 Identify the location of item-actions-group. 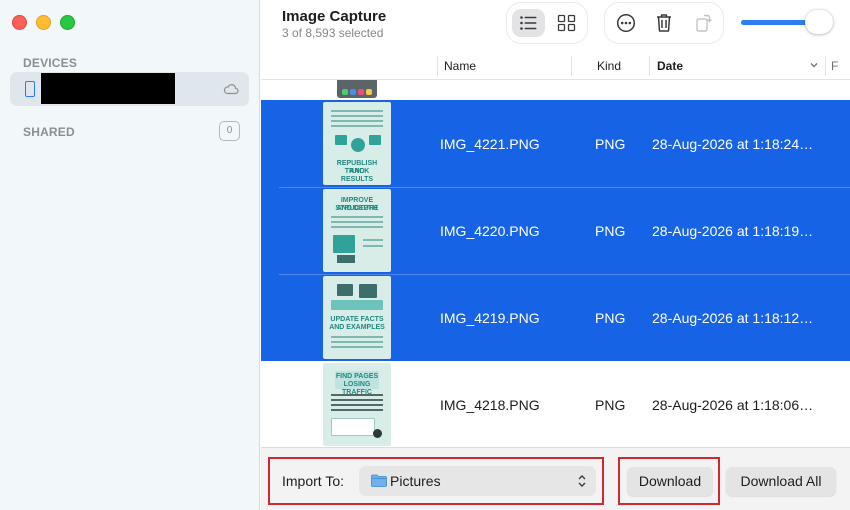
(664, 23).